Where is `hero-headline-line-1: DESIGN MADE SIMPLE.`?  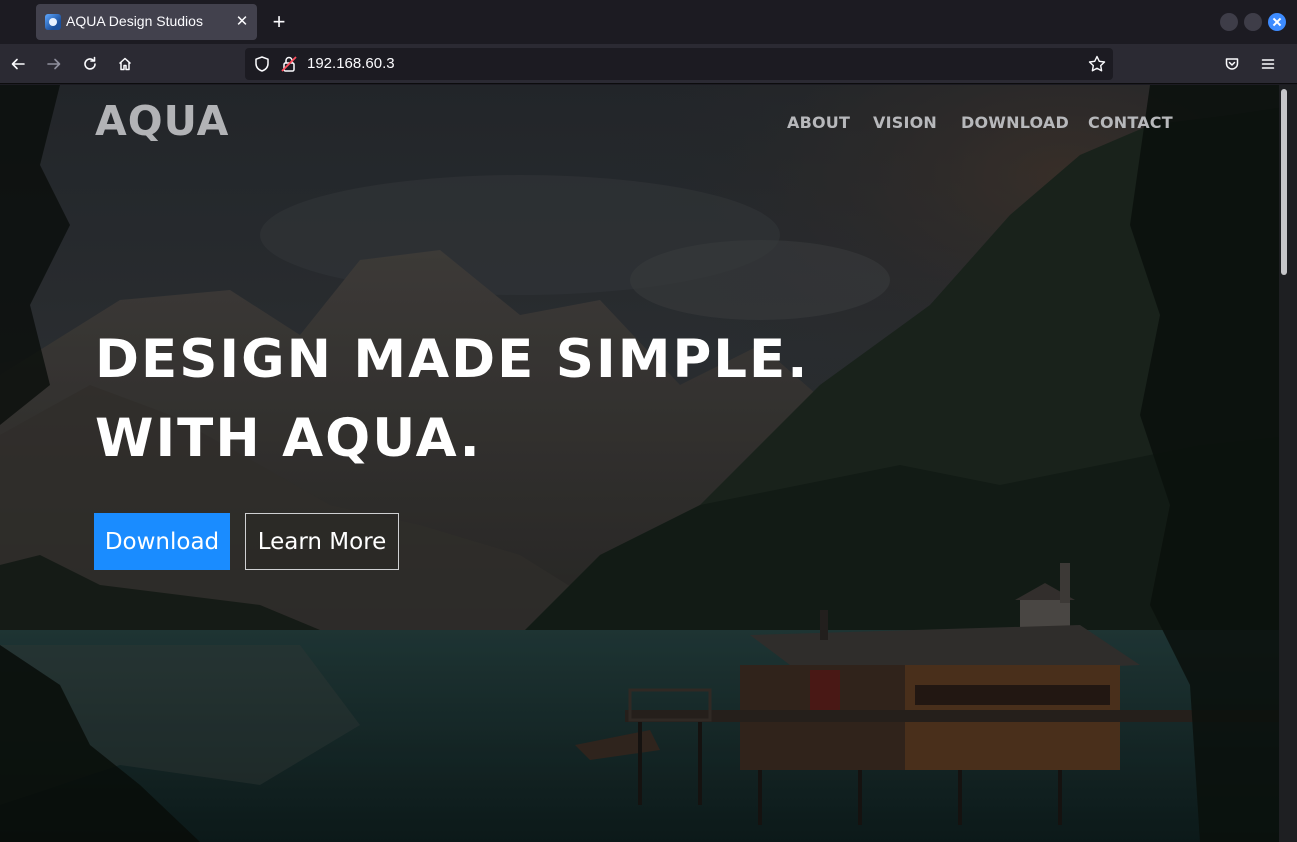
hero-headline-line-1: DESIGN MADE SIMPLE. is located at coordinates (452, 359).